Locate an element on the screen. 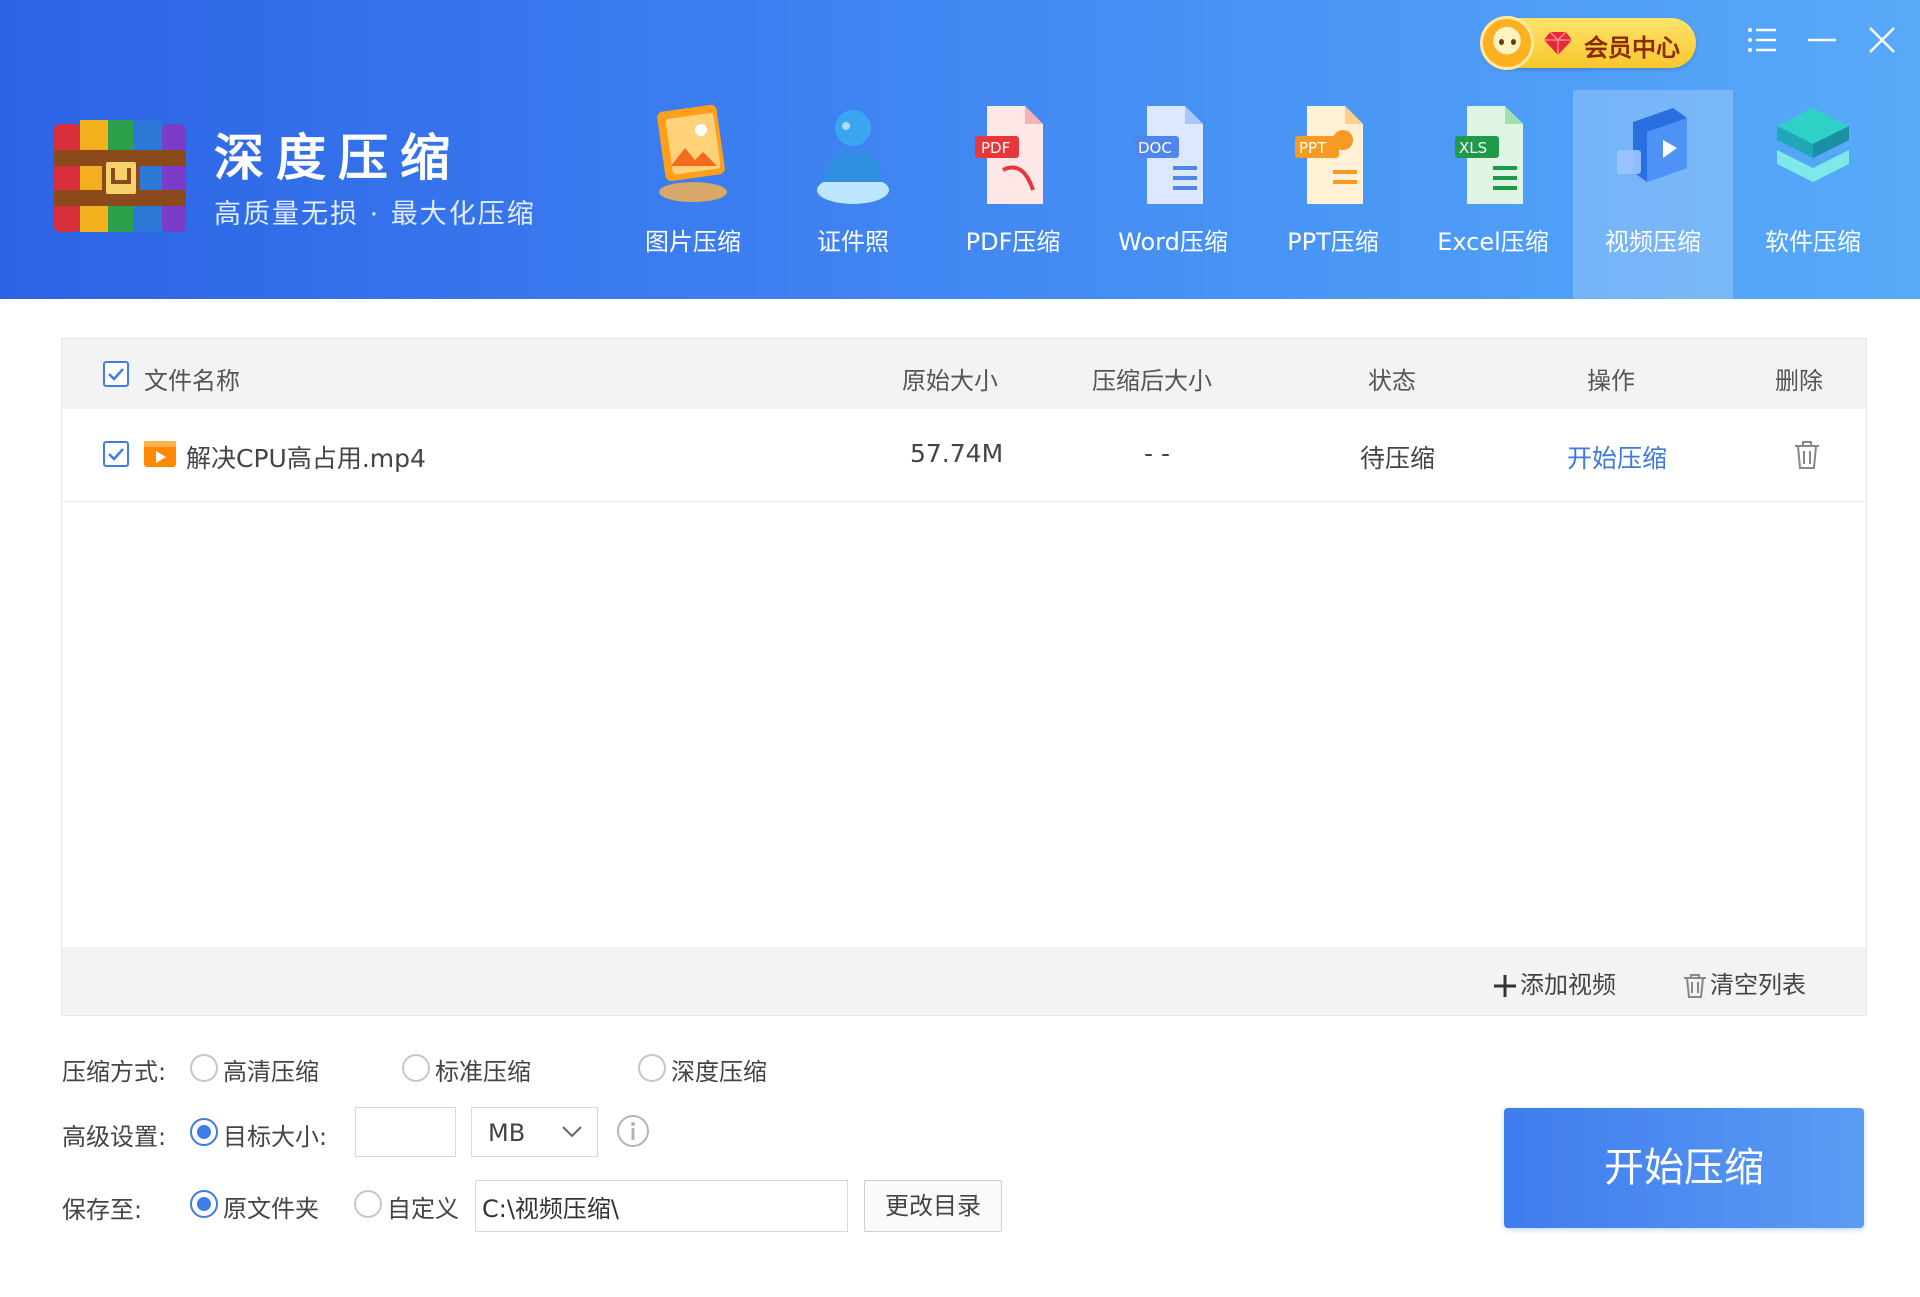  header-status: 状态 is located at coordinates (1392, 381).